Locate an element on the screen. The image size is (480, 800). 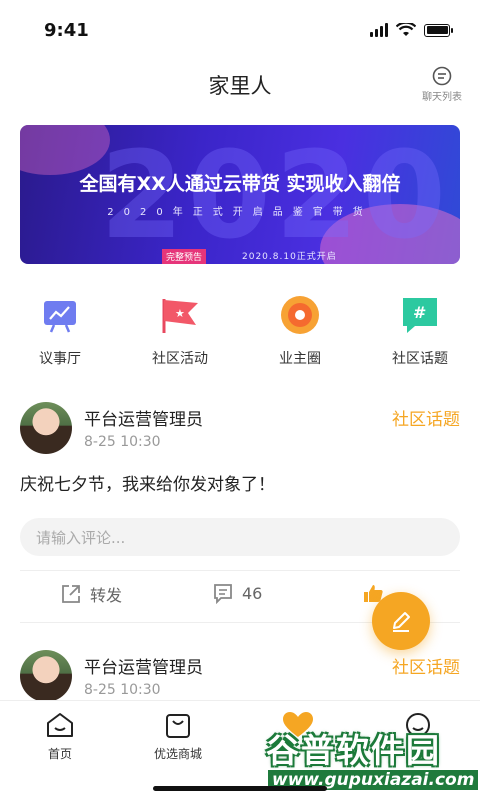
shopping-bag-icon is located at coordinates (178, 726).